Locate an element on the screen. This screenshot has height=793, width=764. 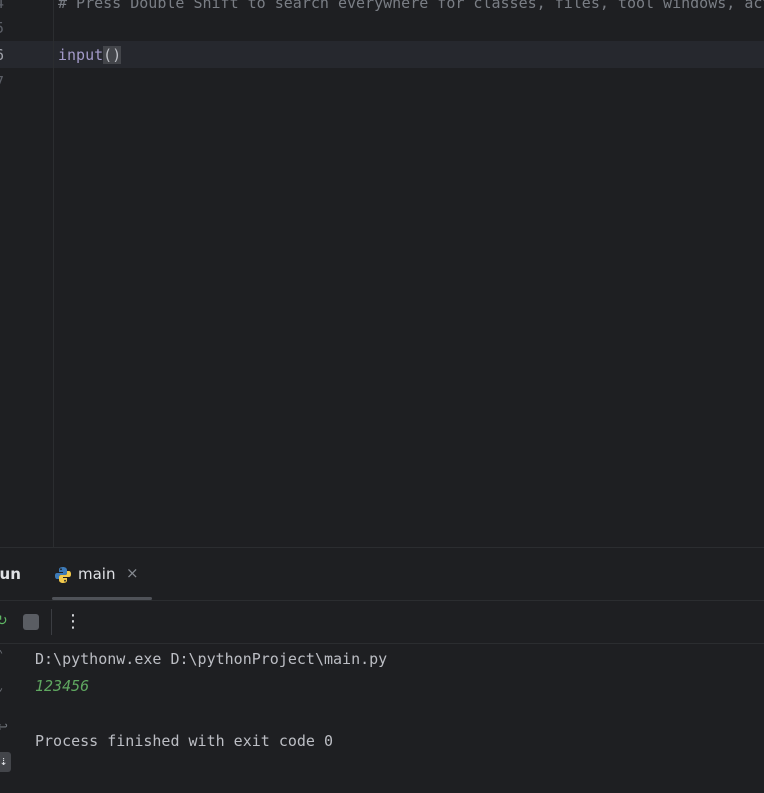
line-number-current: 6 is located at coordinates (4, 55).